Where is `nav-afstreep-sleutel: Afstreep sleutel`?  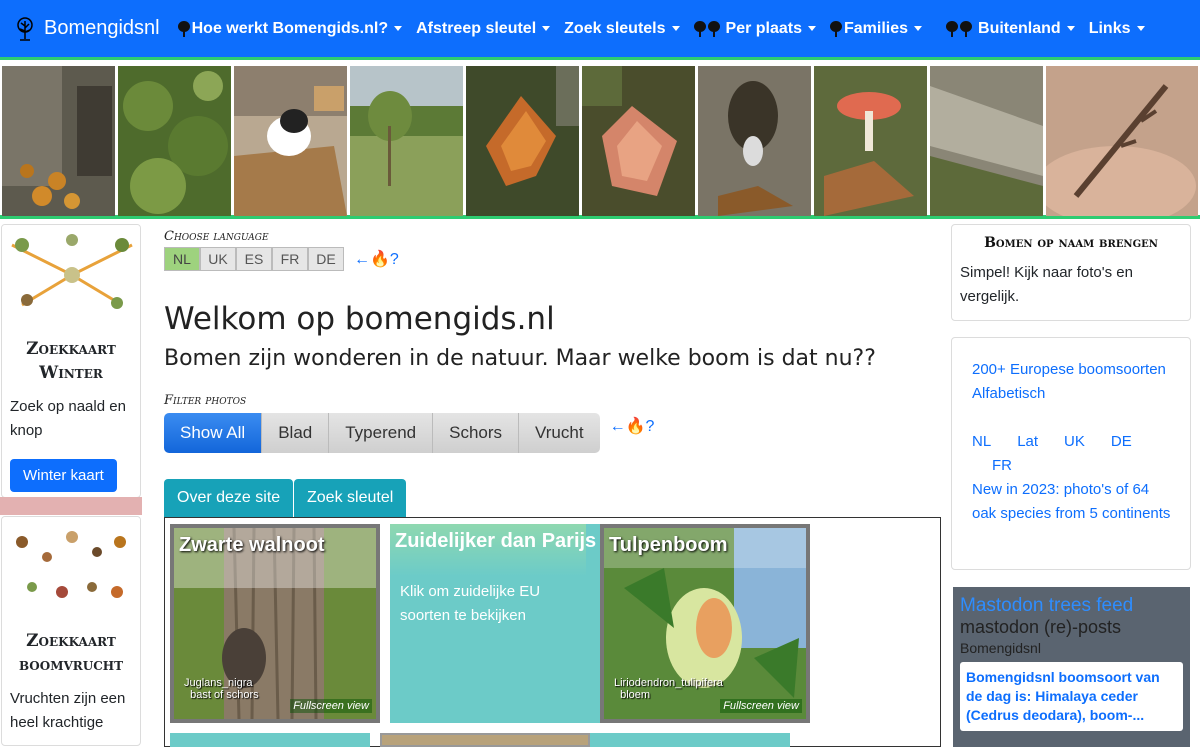
nav-afstreep-sleutel: Afstreep sleutel is located at coordinates (483, 28).